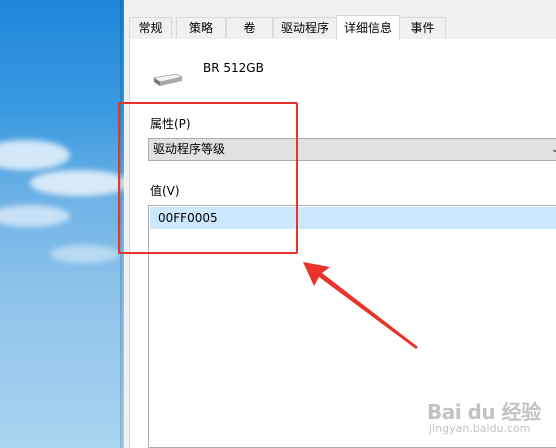  I want to click on device-name: BR 512GB, so click(233, 68).